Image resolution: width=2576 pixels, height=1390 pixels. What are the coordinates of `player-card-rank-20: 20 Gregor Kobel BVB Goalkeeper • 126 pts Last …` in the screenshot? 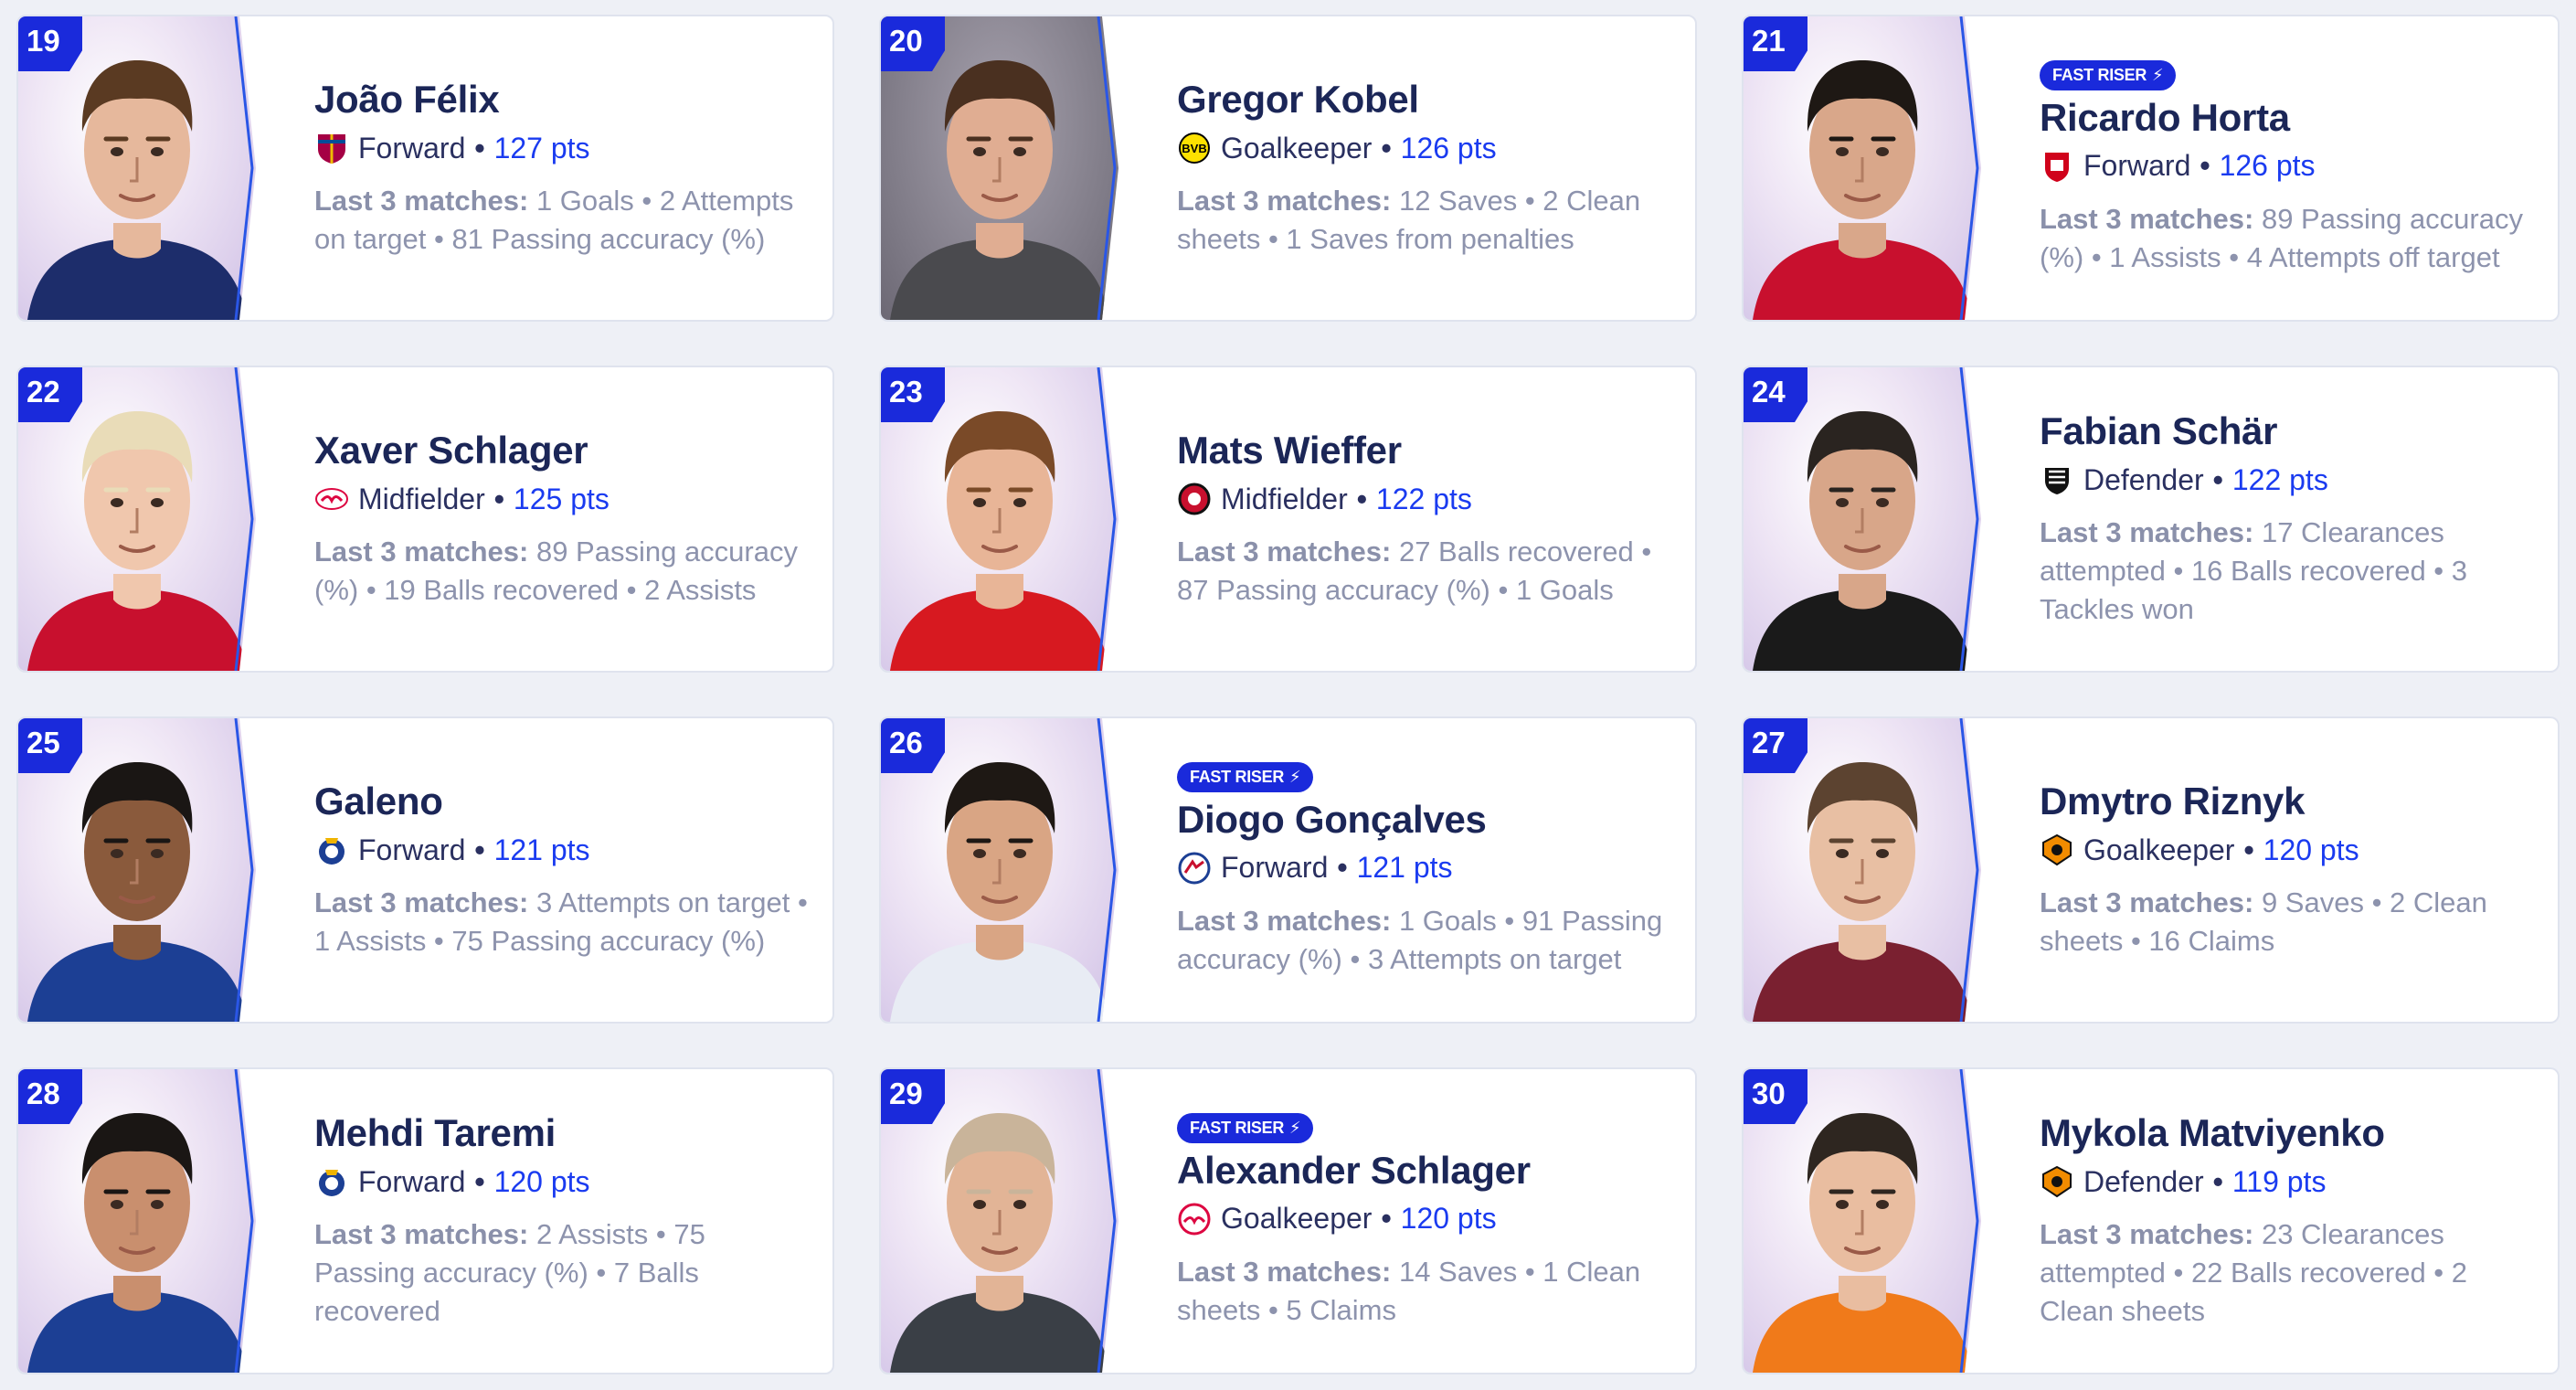 It's located at (1288, 168).